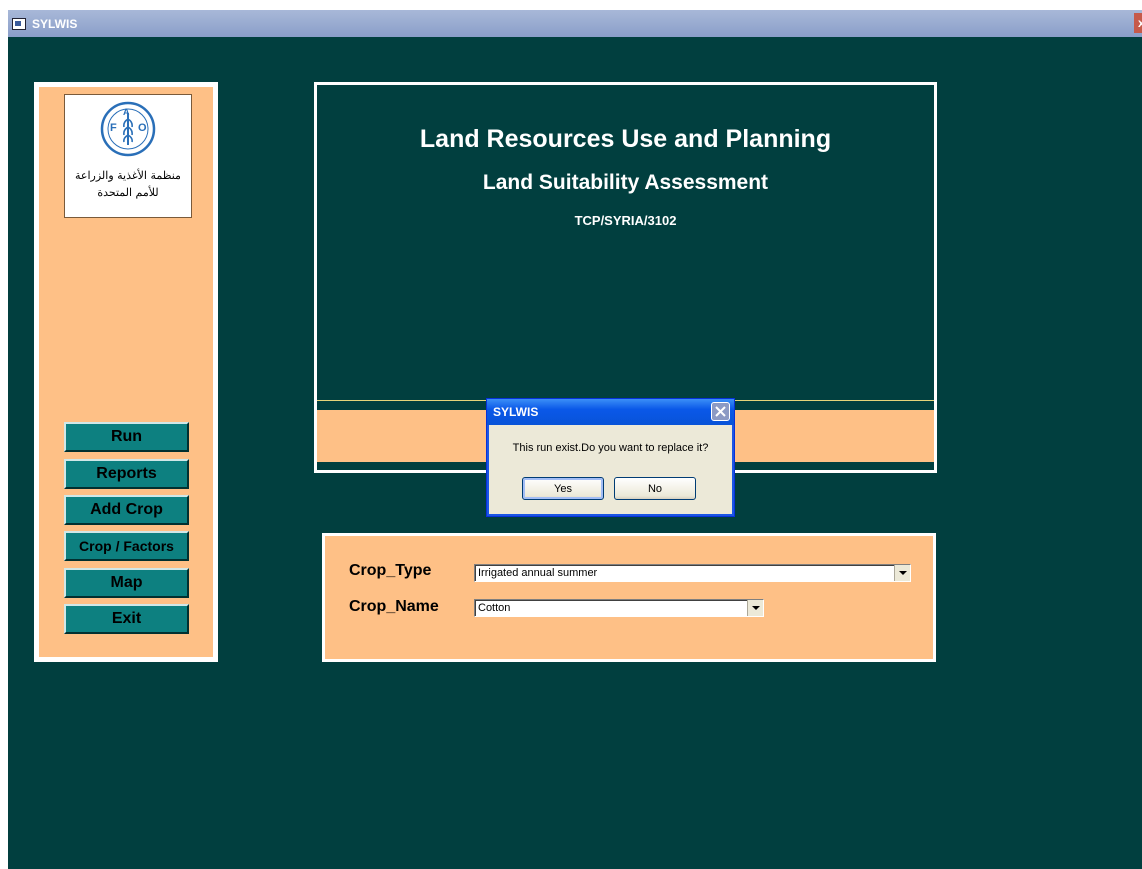 Image resolution: width=1142 pixels, height=869 pixels. I want to click on crop-name-label: Crop_Name, so click(394, 606).